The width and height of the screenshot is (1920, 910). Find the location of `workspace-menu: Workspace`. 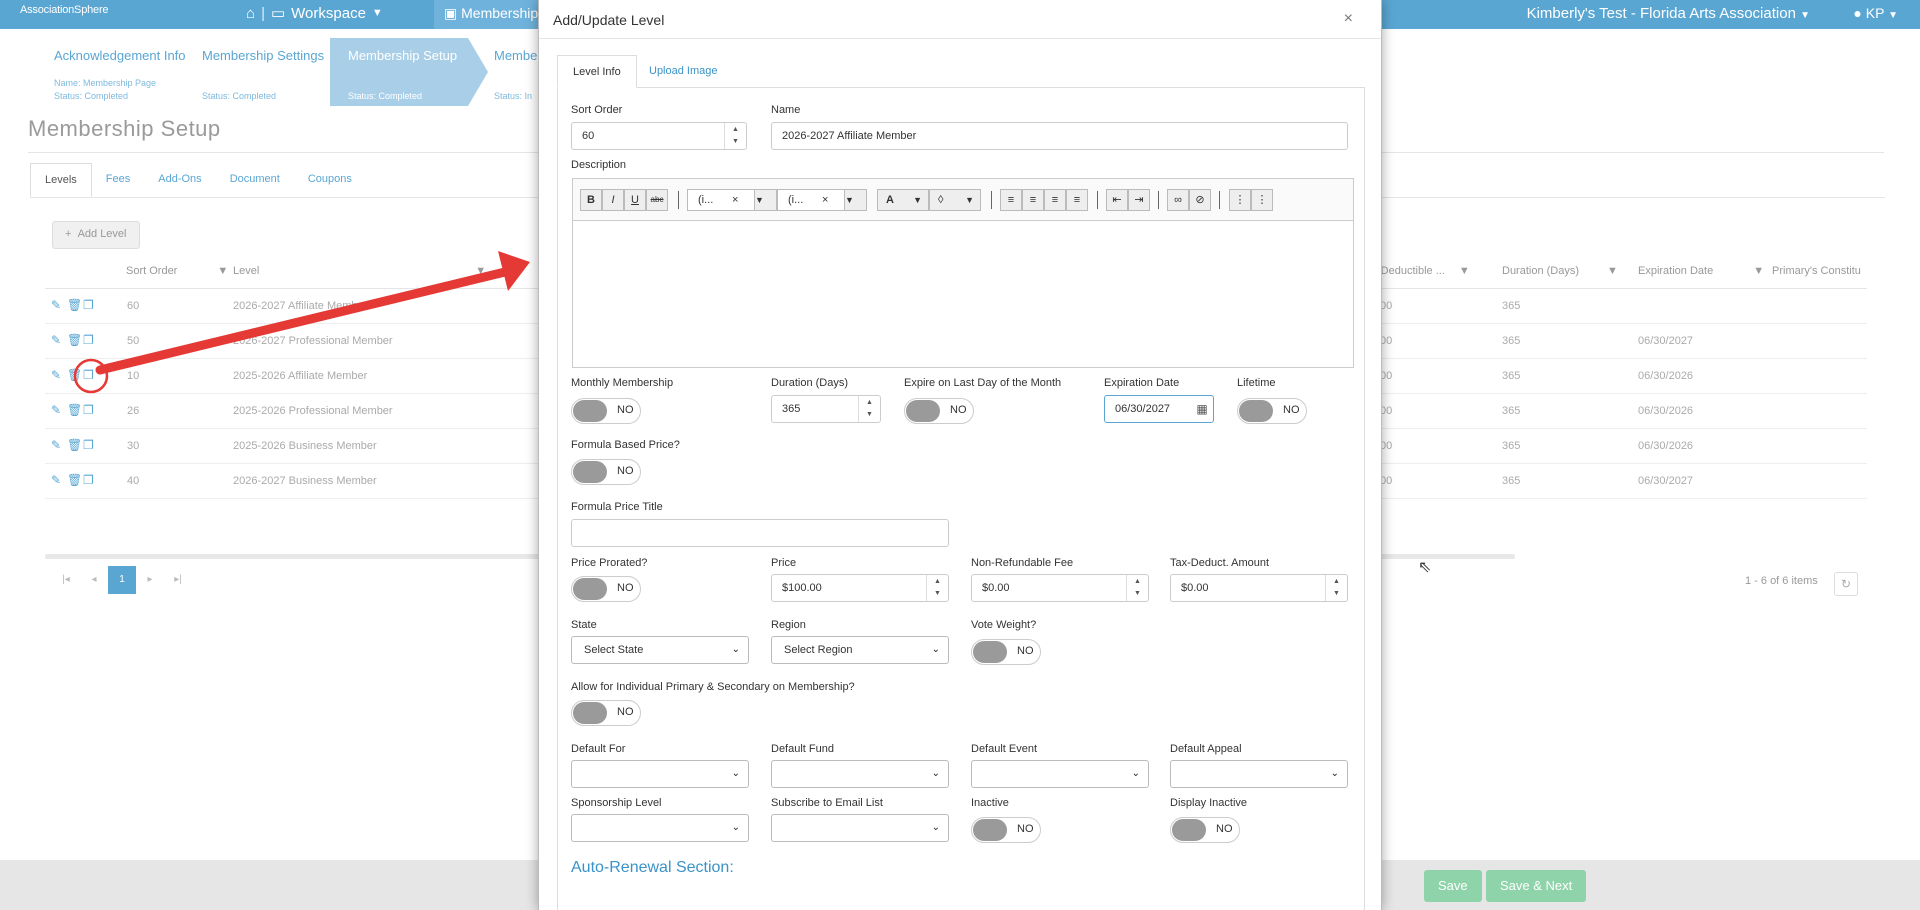

workspace-menu: Workspace is located at coordinates (328, 13).